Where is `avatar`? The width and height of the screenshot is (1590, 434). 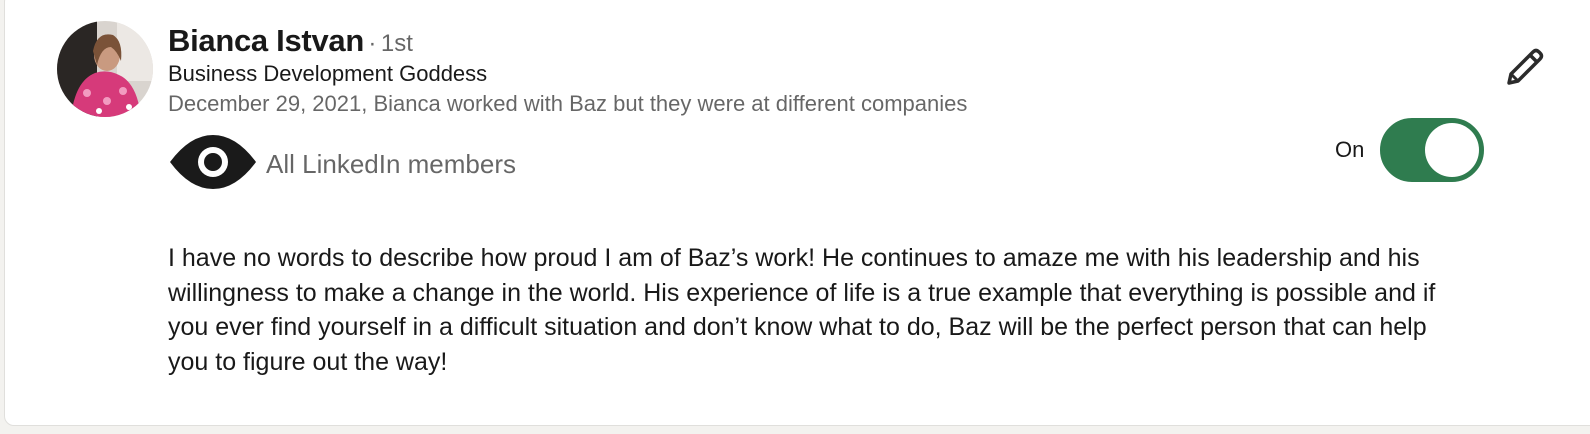 avatar is located at coordinates (105, 69).